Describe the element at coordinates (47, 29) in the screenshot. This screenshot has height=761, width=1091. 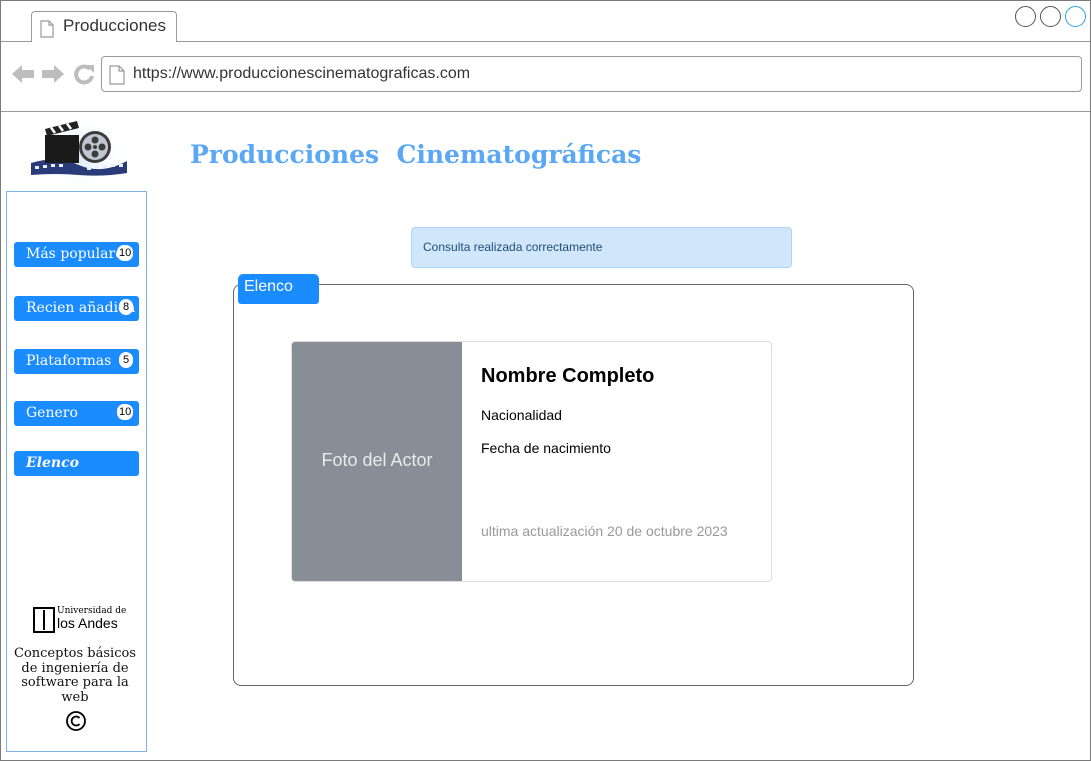
I see `document-icon` at that location.